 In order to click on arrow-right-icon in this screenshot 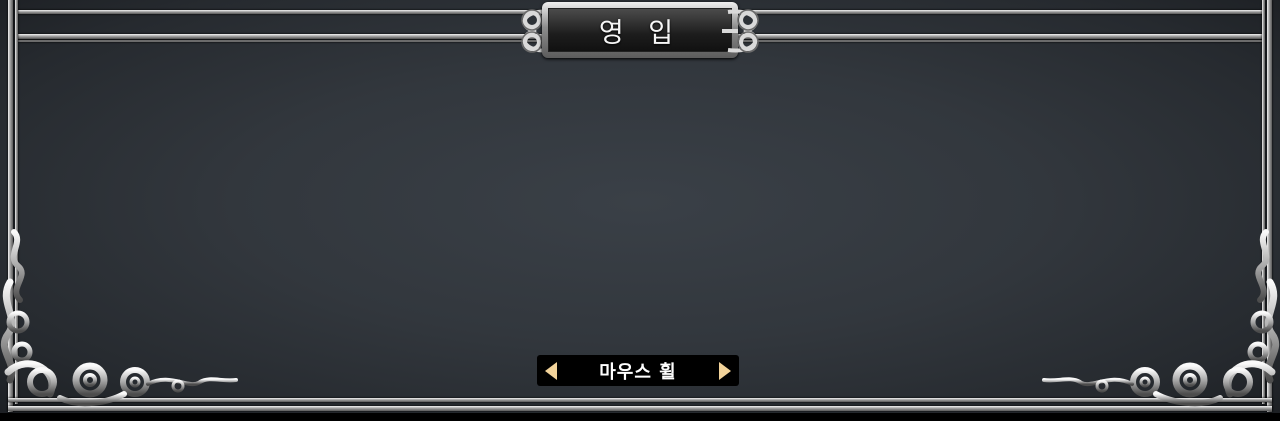, I will do `click(724, 370)`.